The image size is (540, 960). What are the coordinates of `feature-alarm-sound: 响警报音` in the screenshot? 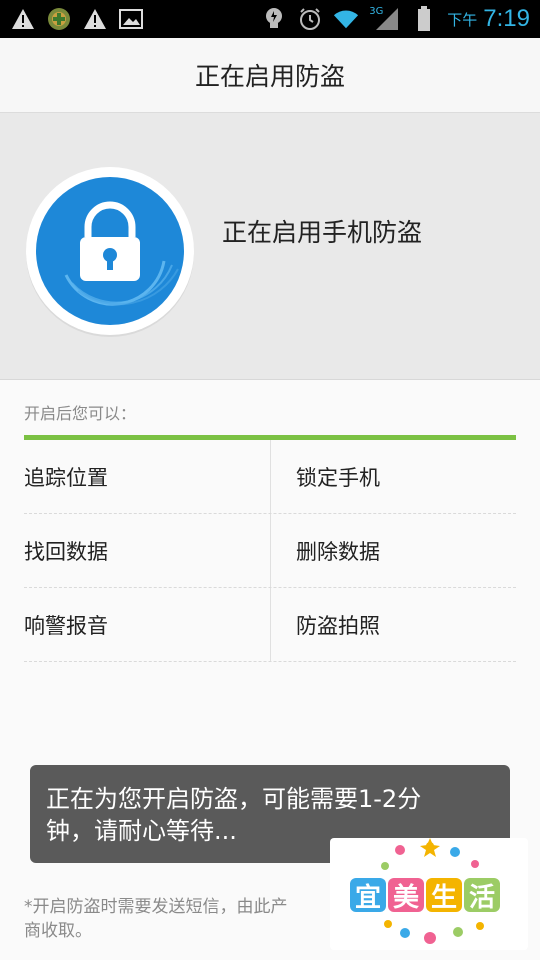 It's located at (66, 625).